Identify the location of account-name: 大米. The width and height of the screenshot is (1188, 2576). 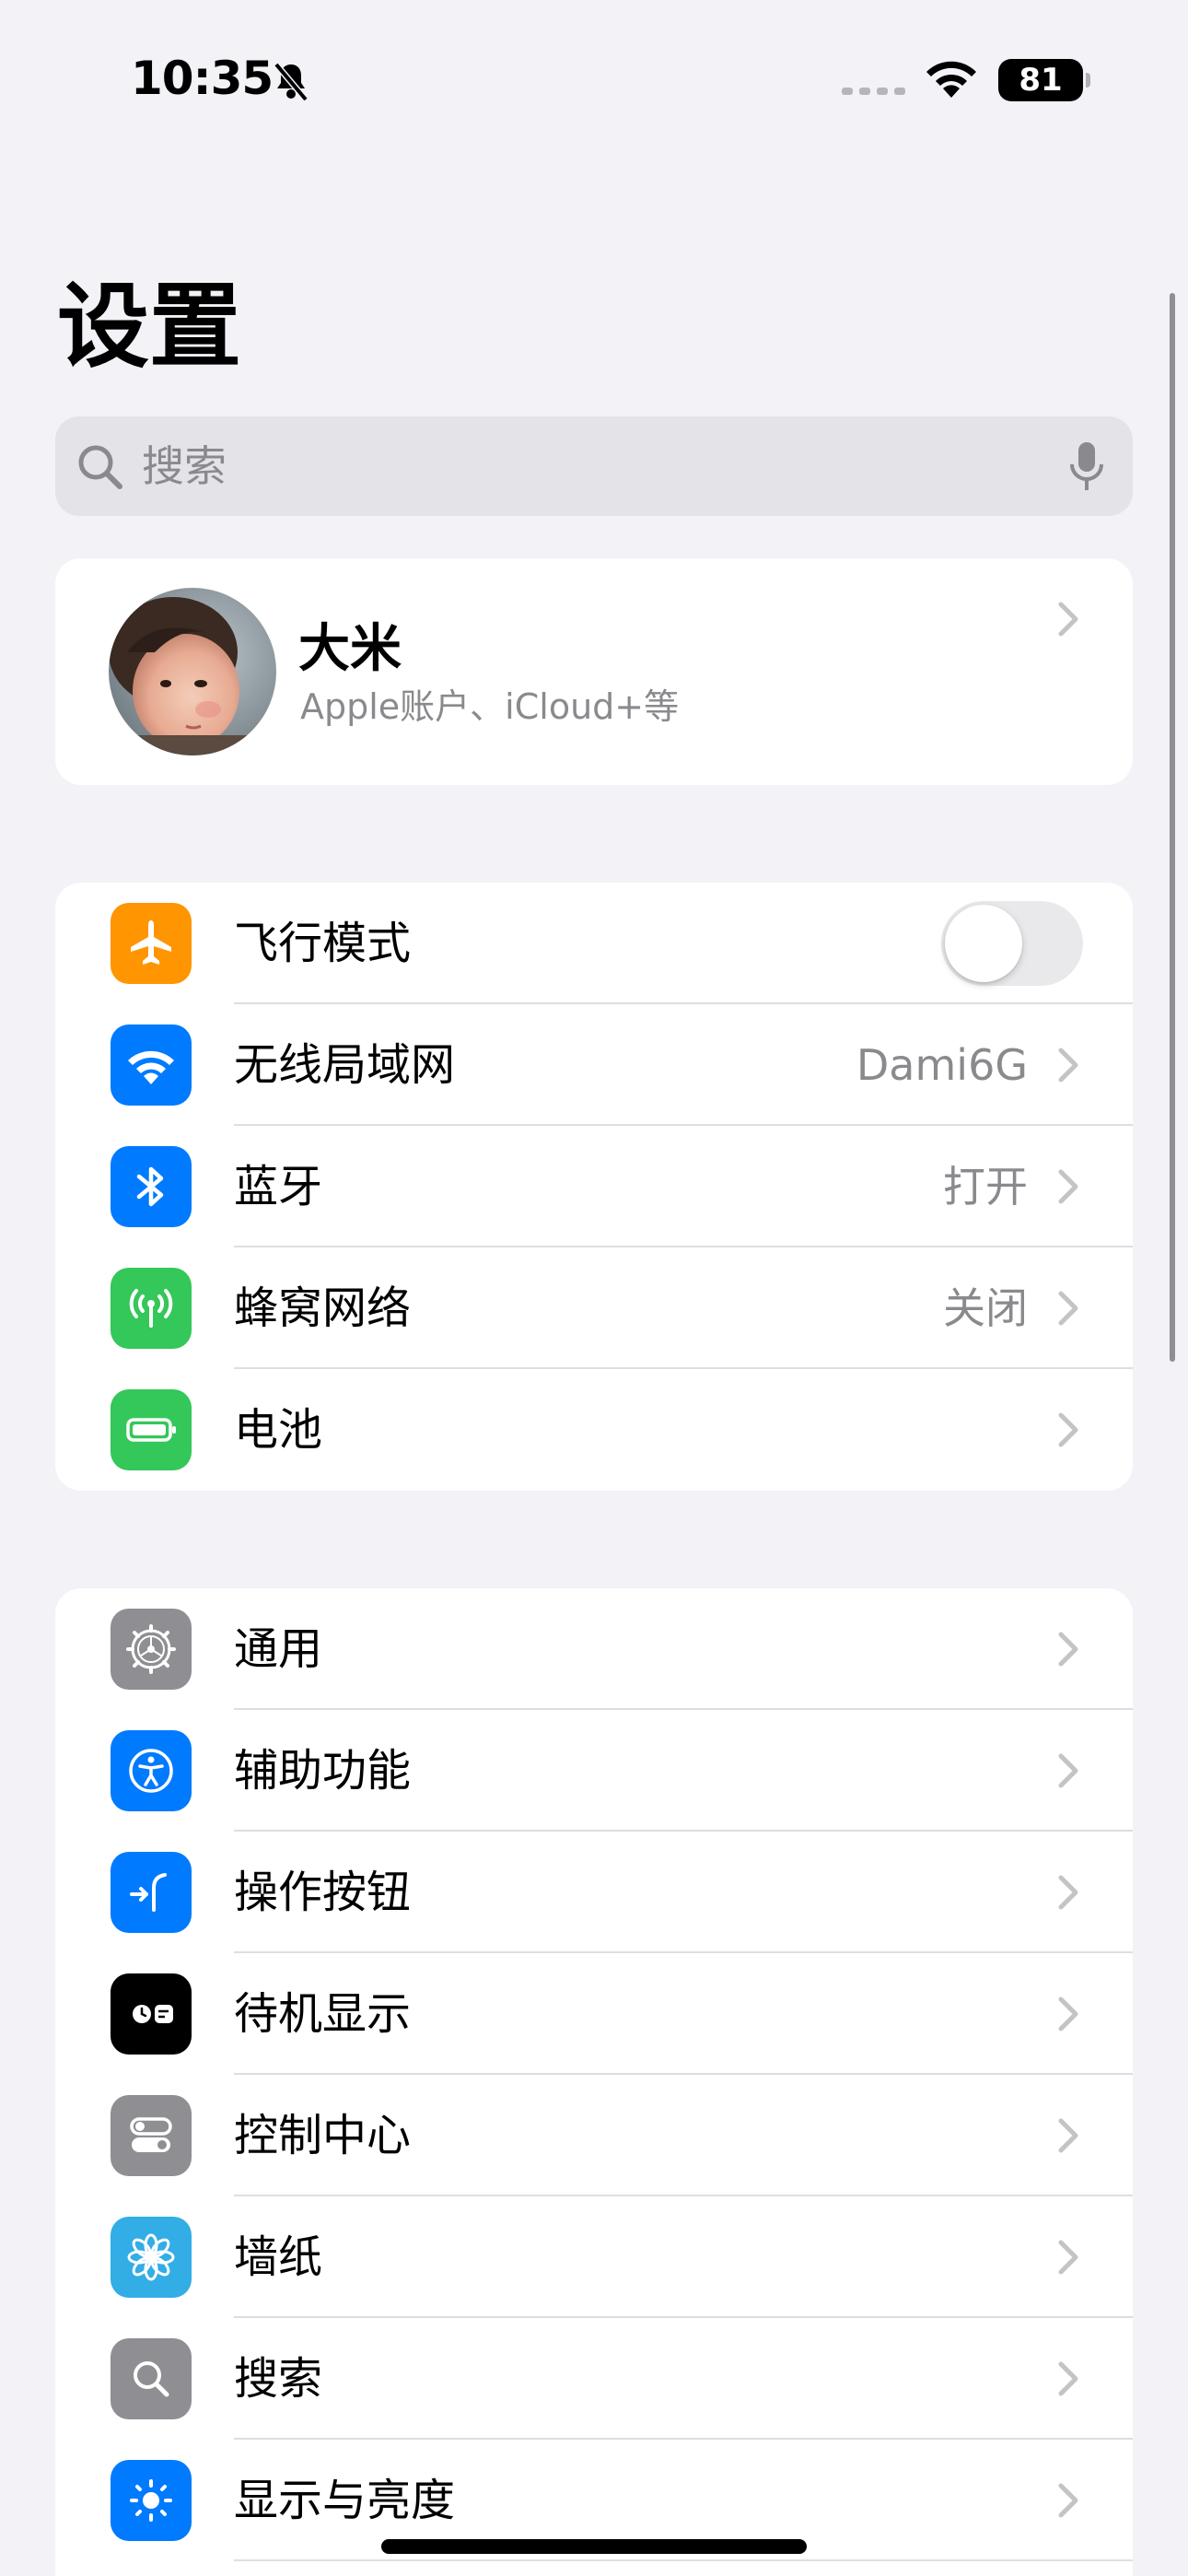
(350, 649).